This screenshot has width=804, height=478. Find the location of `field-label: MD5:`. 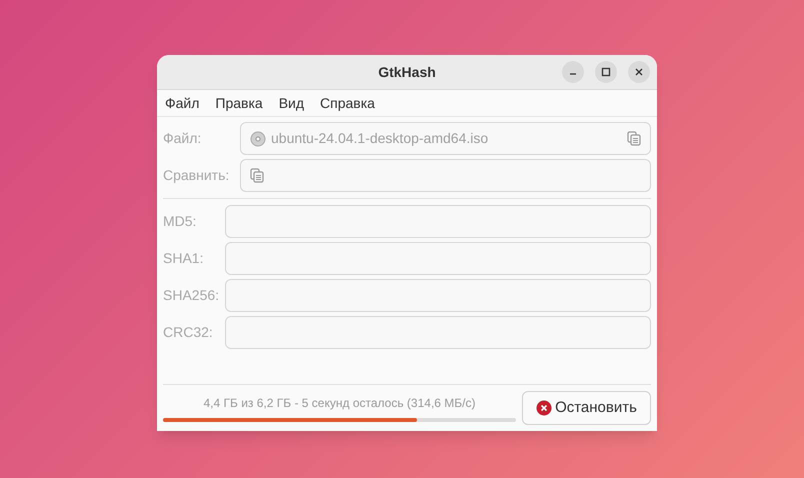

field-label: MD5: is located at coordinates (180, 221).